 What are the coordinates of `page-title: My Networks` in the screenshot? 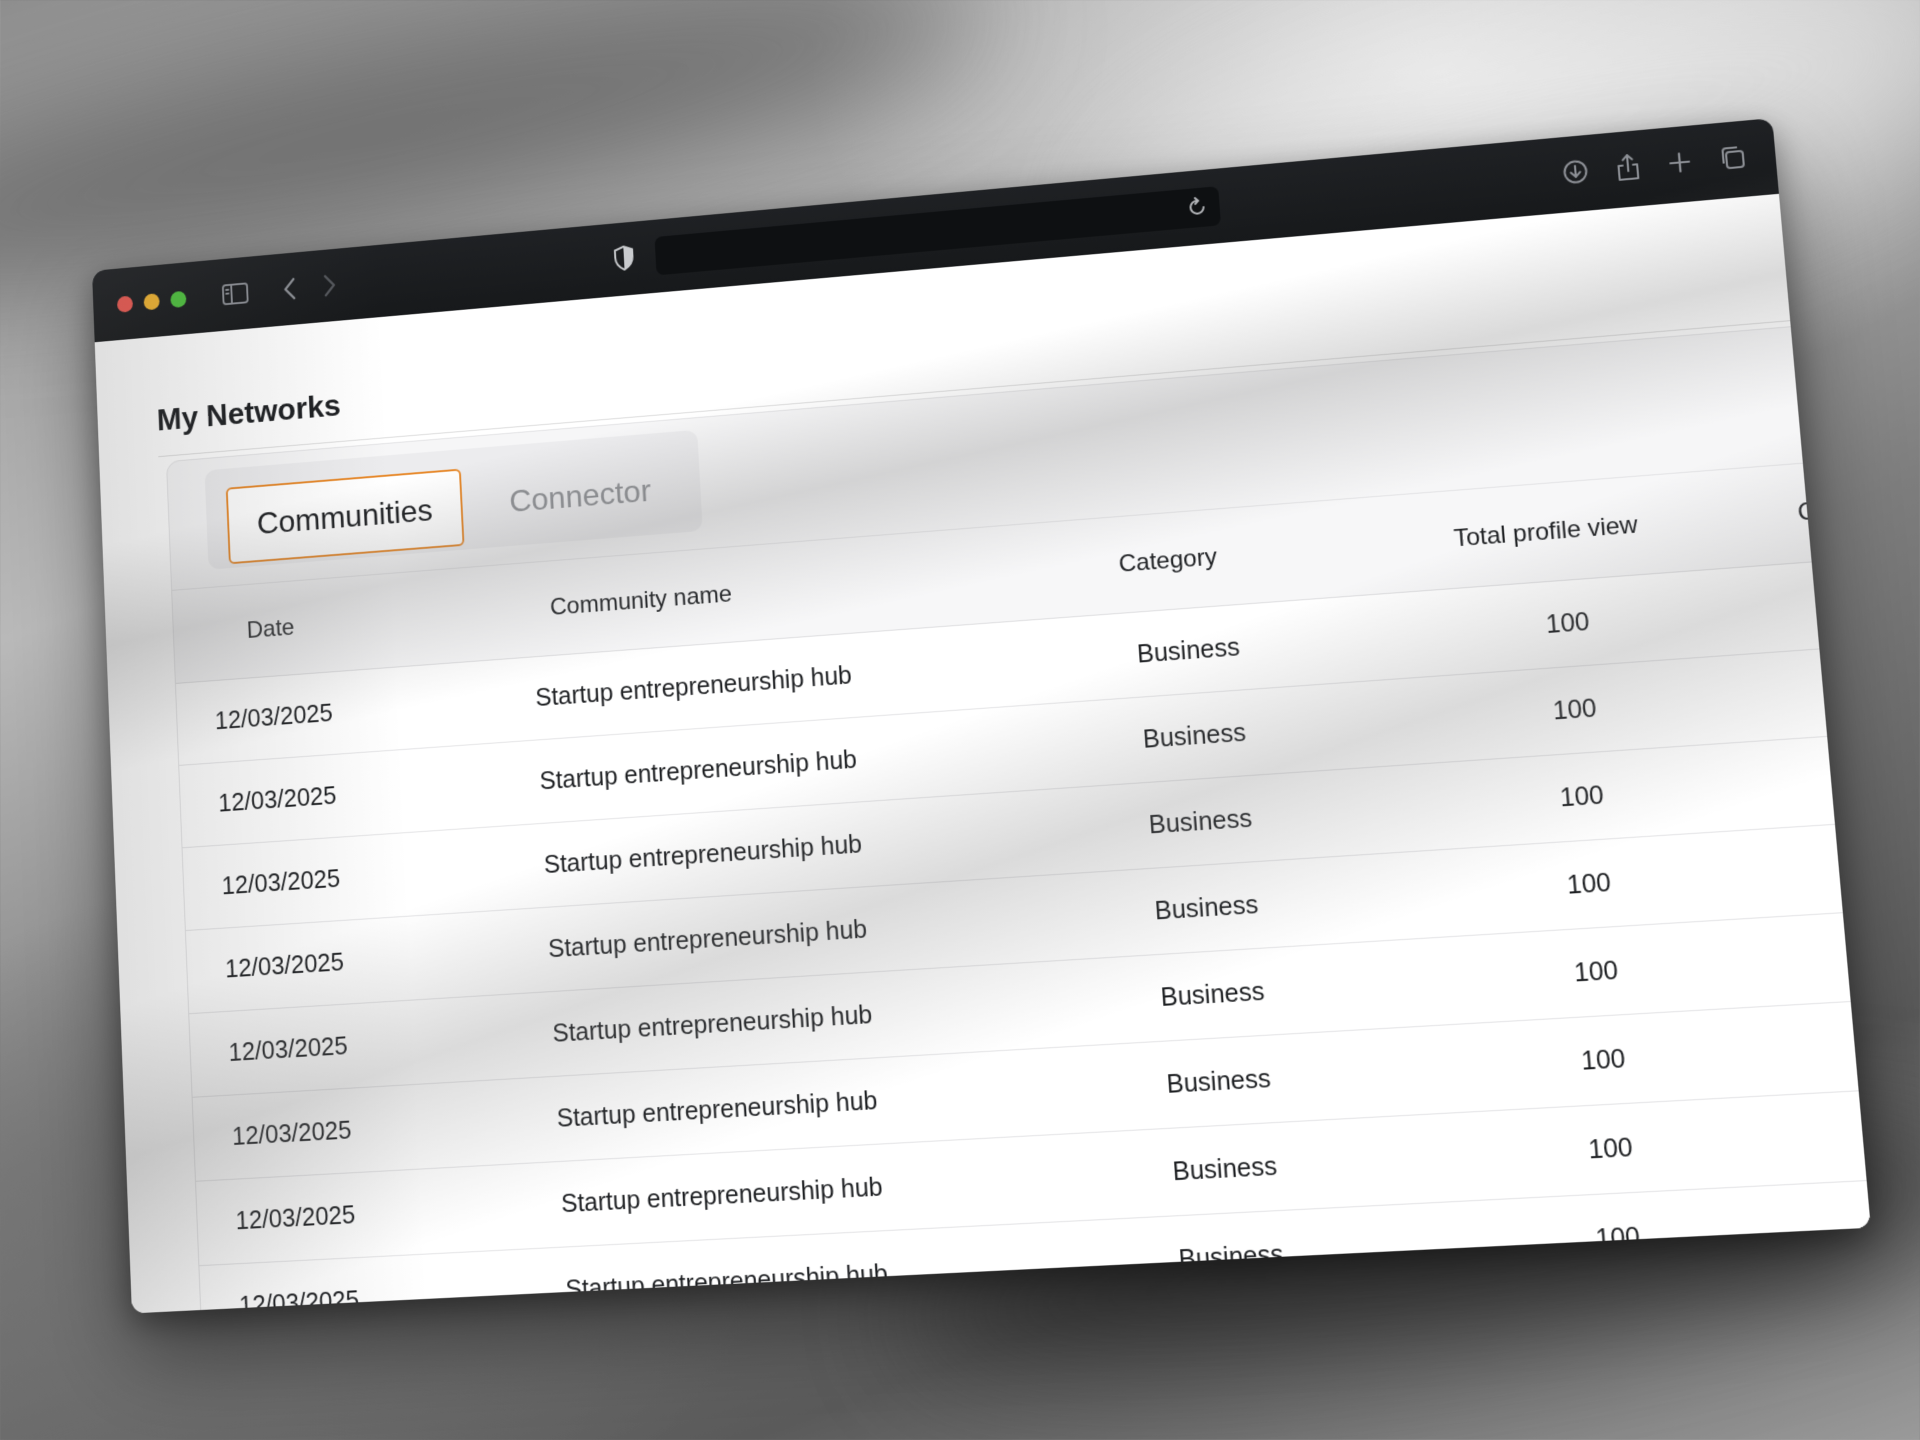 It's located at (249, 412).